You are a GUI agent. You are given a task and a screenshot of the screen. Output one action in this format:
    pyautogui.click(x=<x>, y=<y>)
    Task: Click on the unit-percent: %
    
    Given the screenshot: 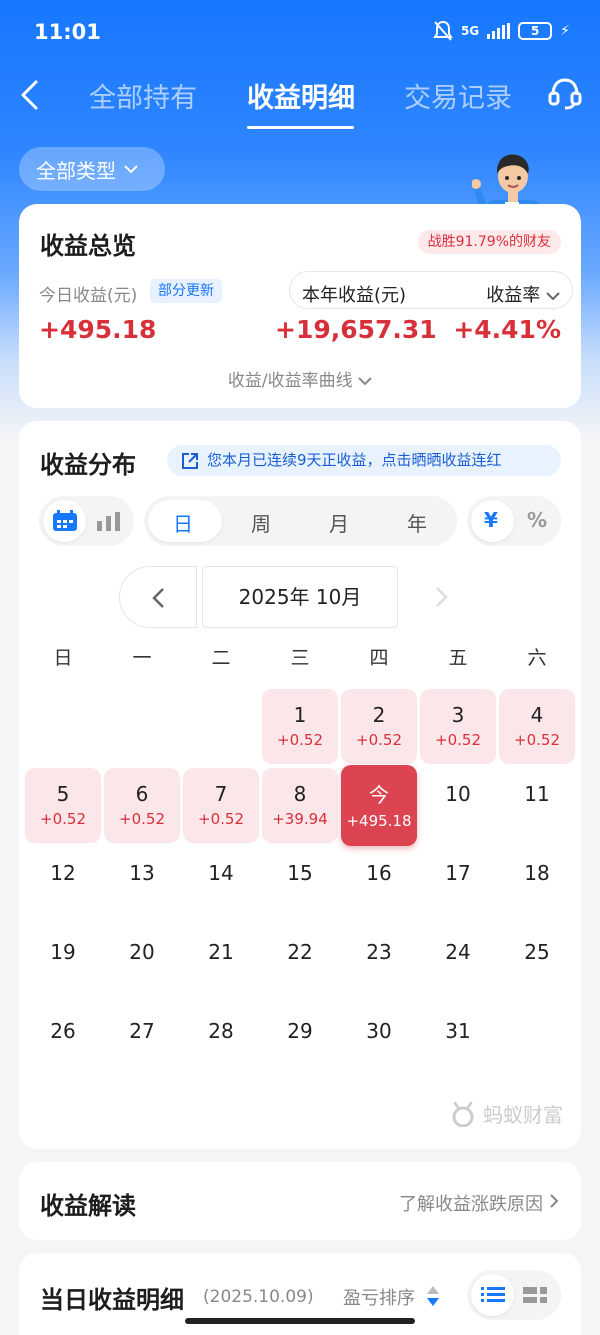 What is the action you would take?
    pyautogui.click(x=537, y=520)
    